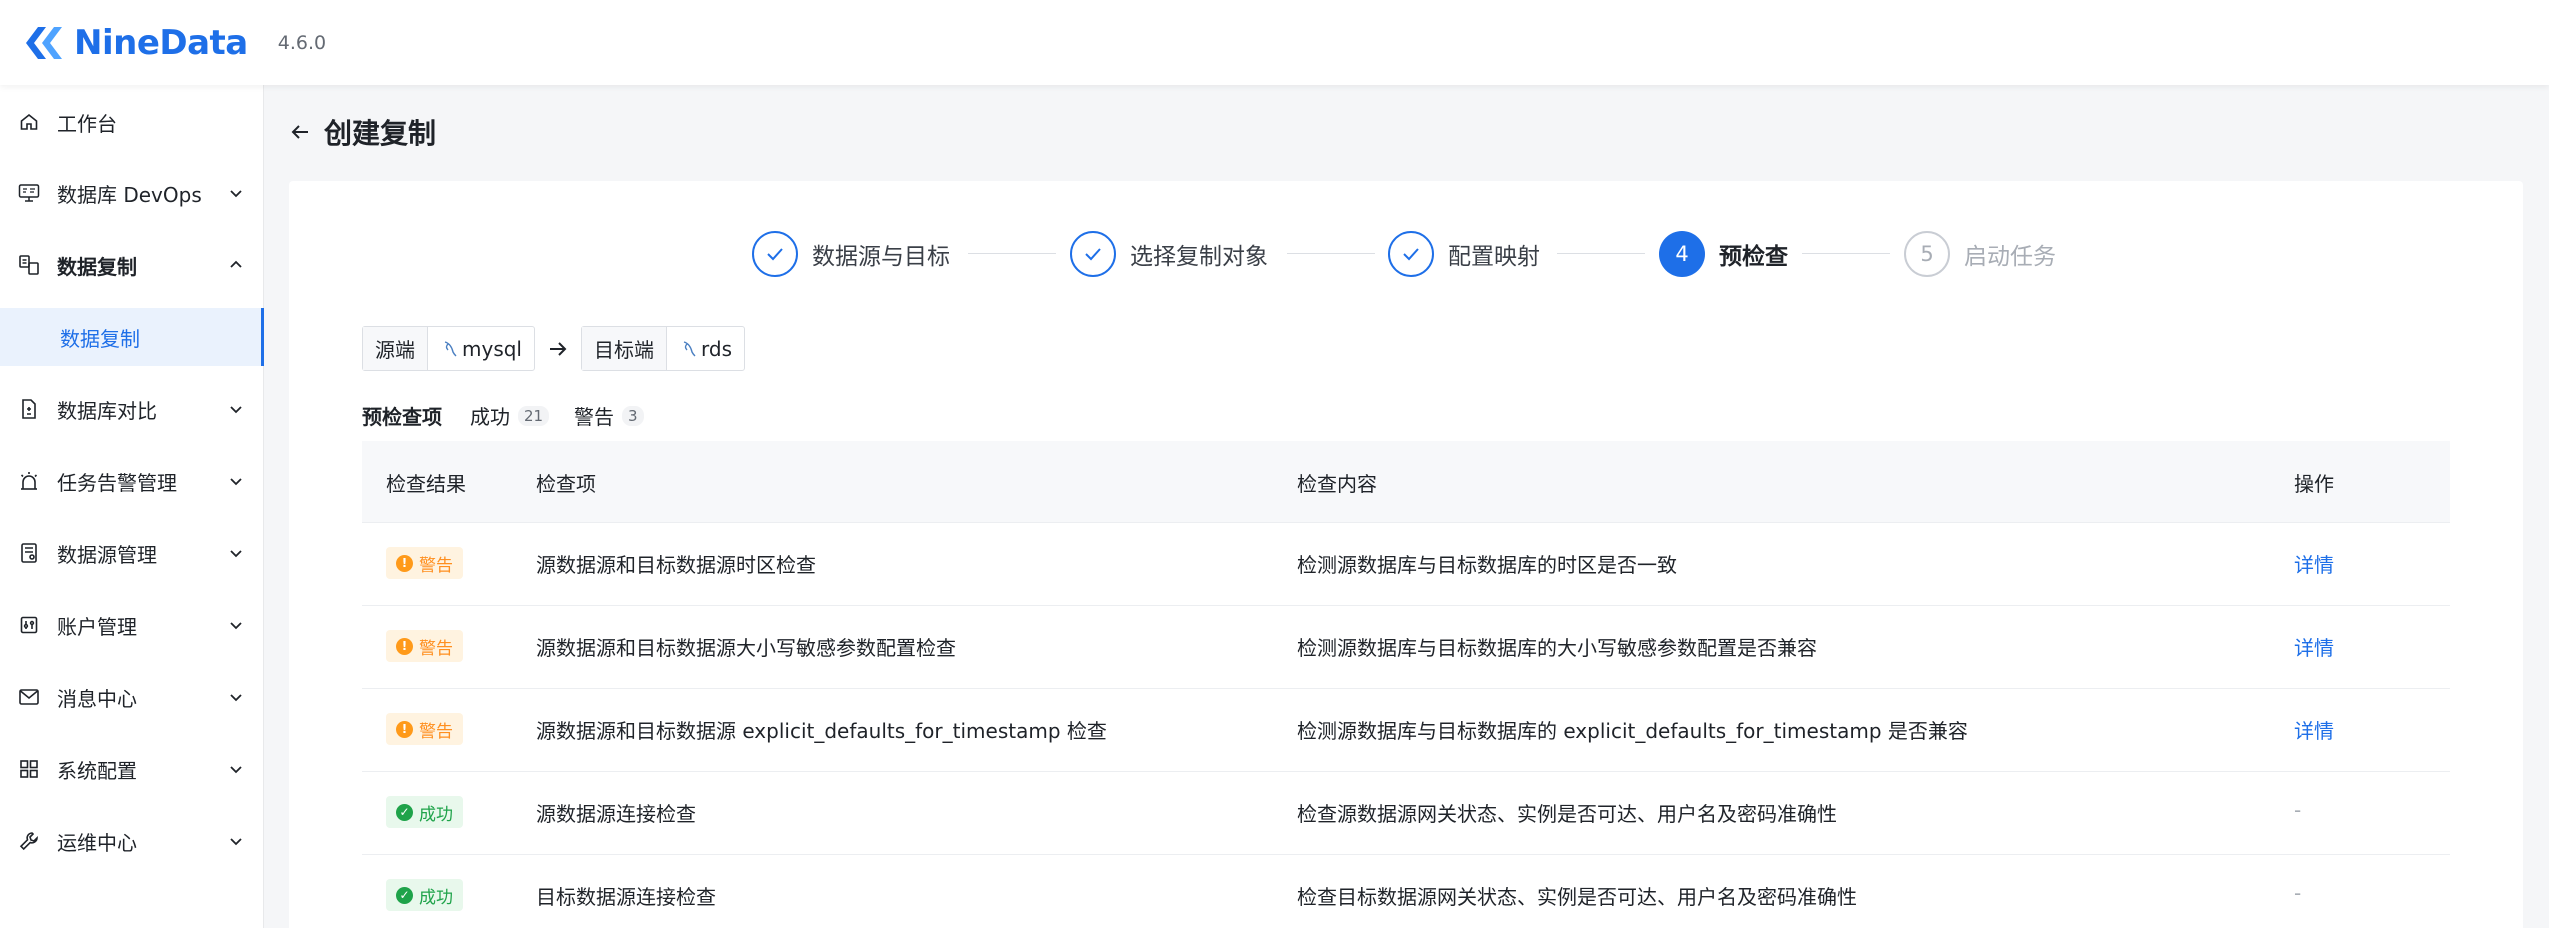  What do you see at coordinates (29, 409) in the screenshot?
I see `compare-icon` at bounding box center [29, 409].